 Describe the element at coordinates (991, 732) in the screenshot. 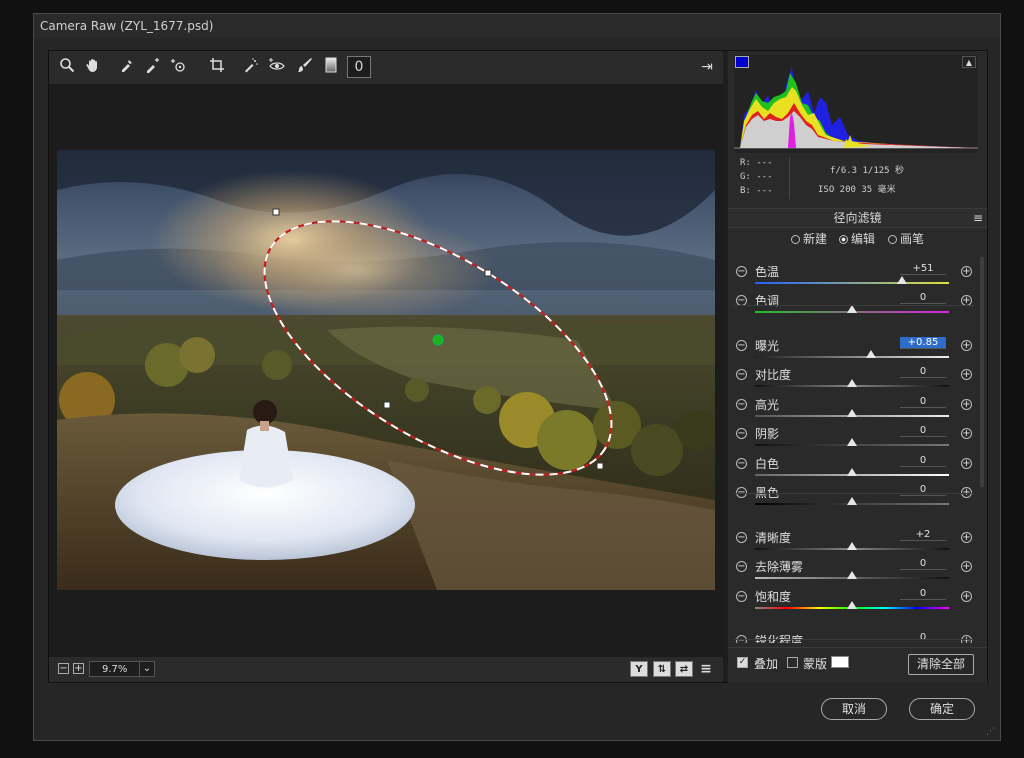

I see `resize-grip-icon: ⋰` at that location.